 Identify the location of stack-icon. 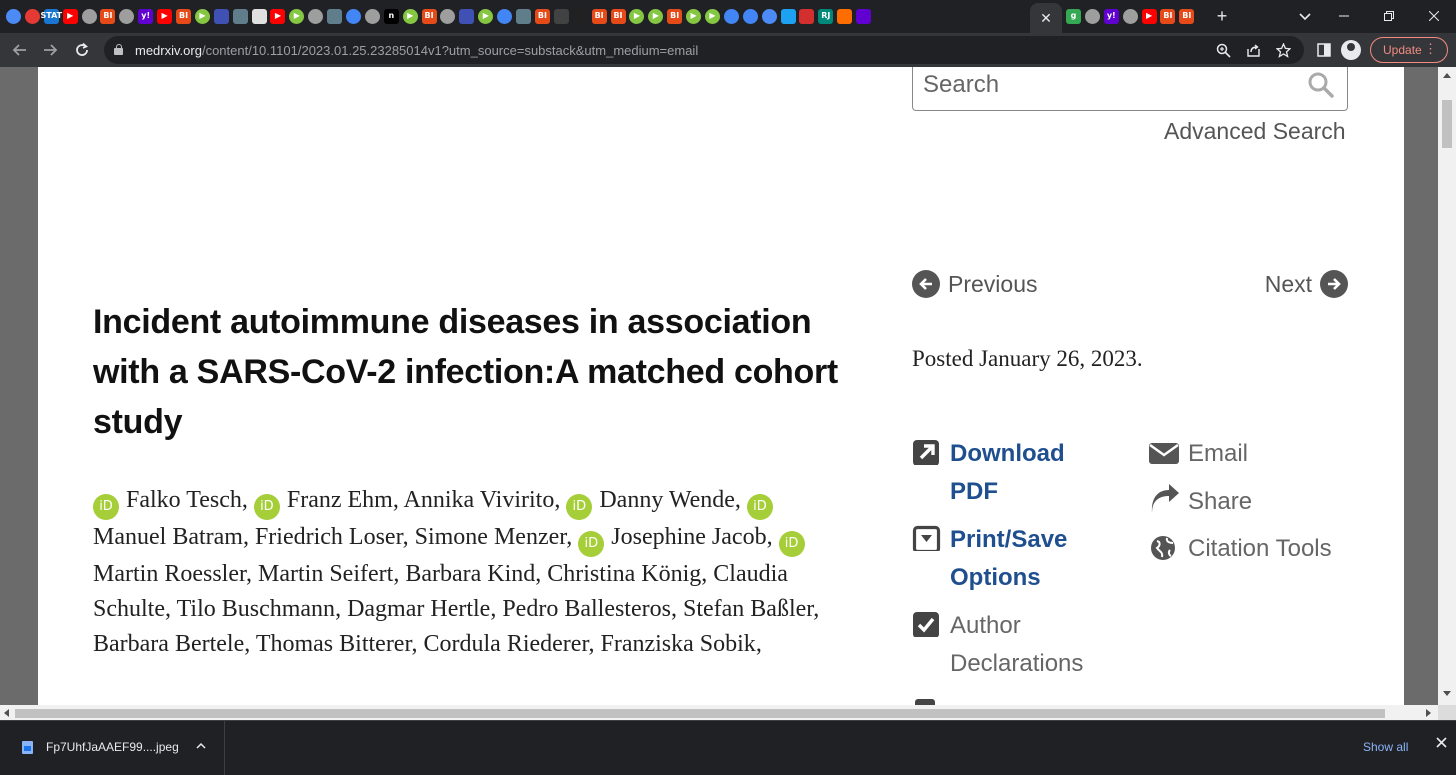
(845, 16).